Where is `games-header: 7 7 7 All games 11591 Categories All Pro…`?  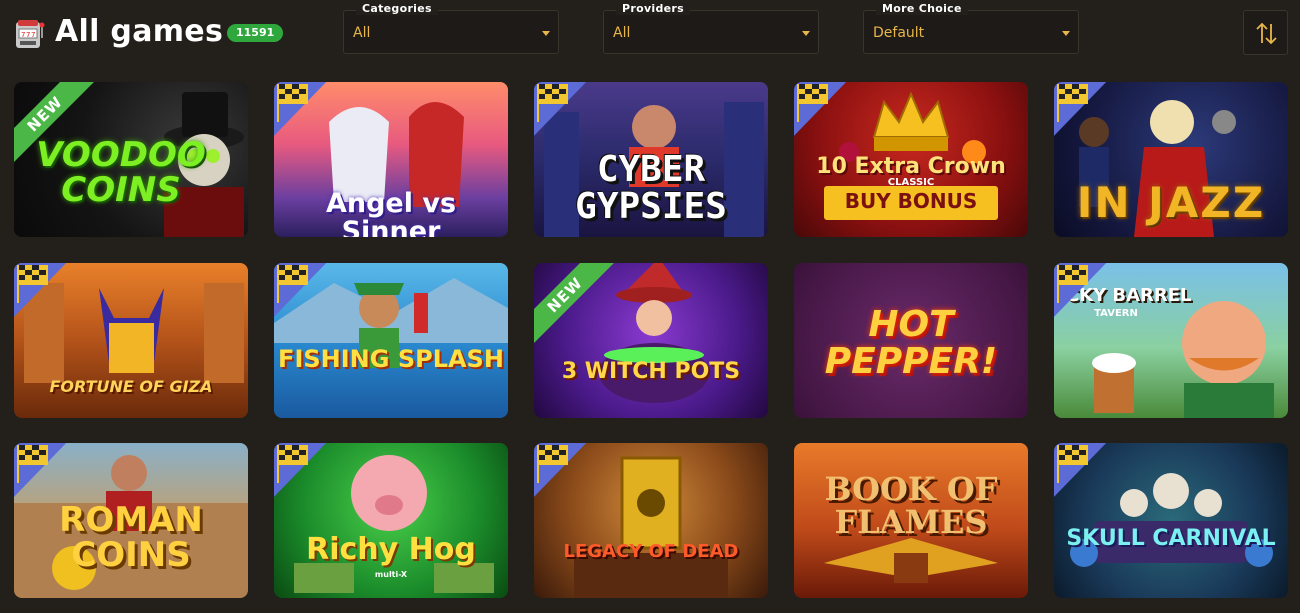
games-header: 7 7 7 All games 11591 Categories All Pro… is located at coordinates (650, 33).